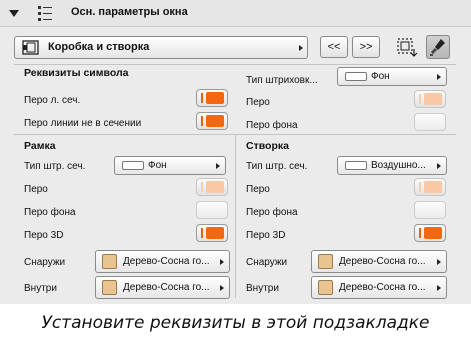 This screenshot has width=471, height=347. Describe the element at coordinates (334, 47) in the screenshot. I see `prev-subtab-button: <<` at that location.